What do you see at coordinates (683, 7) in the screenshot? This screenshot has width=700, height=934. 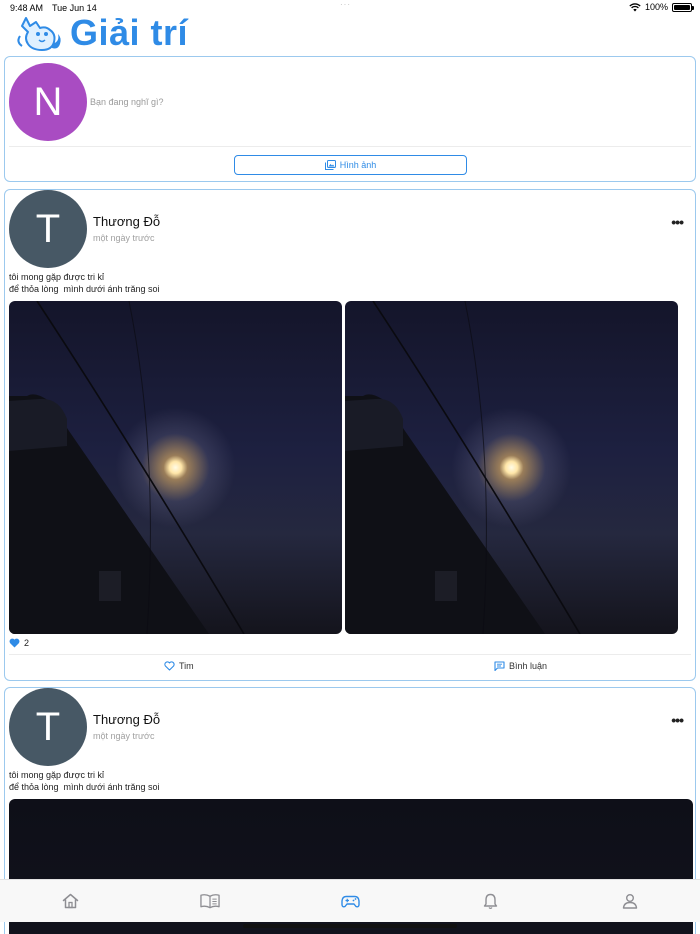 I see `battery-icon` at bounding box center [683, 7].